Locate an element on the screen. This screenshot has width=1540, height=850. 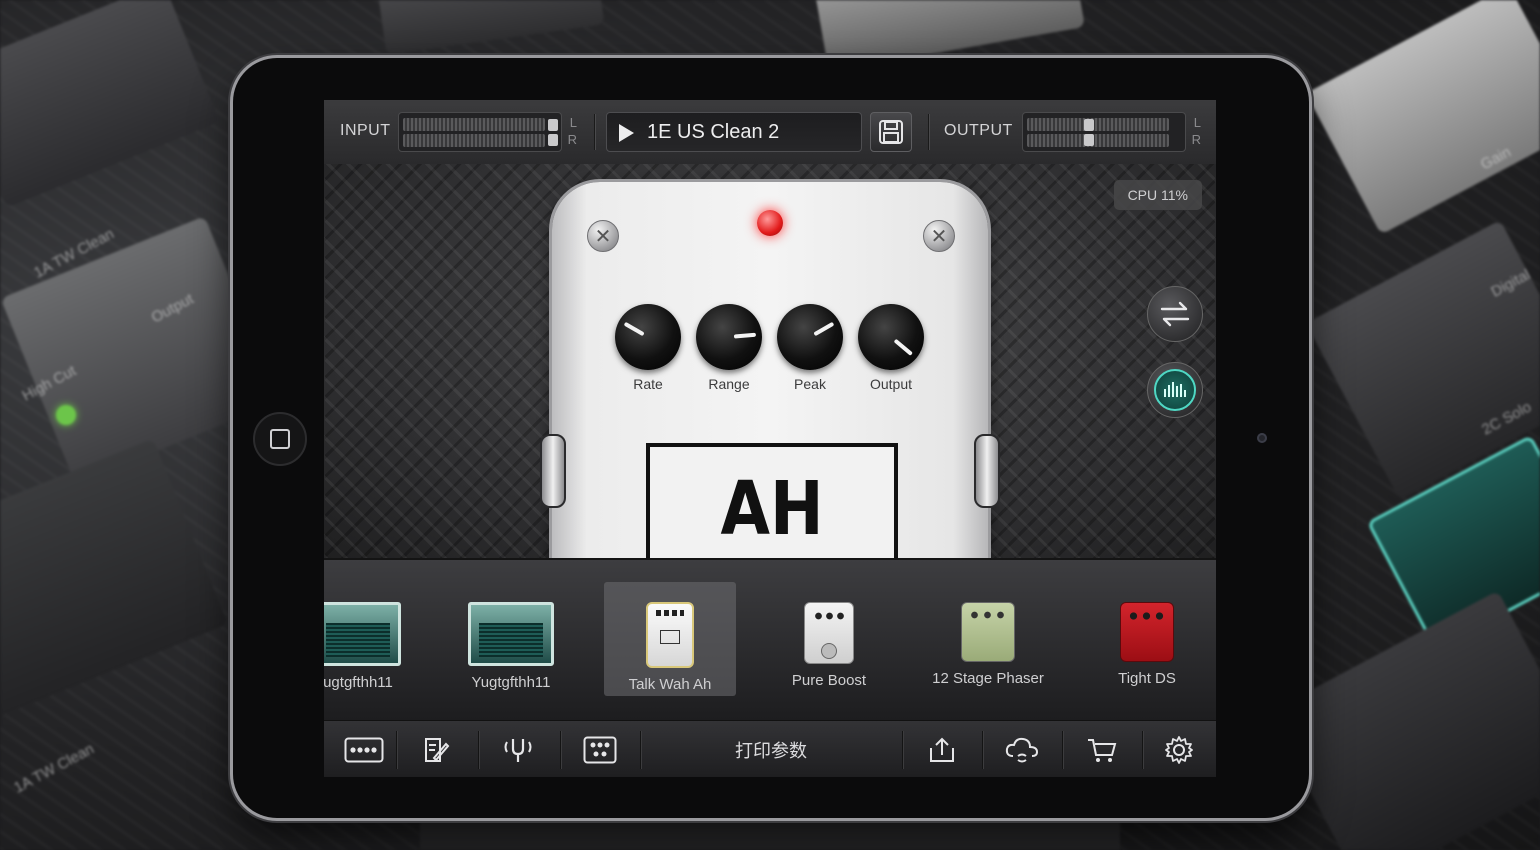
pedal-name-plate: AH is located at coordinates (772, 510).